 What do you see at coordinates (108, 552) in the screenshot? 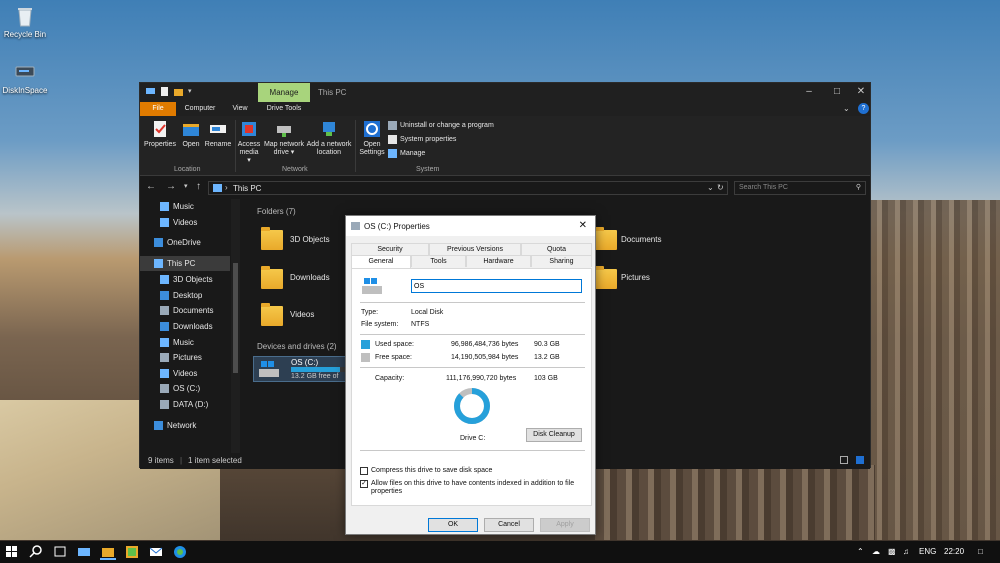
I see `file-explorer-taskbar-icon` at bounding box center [108, 552].